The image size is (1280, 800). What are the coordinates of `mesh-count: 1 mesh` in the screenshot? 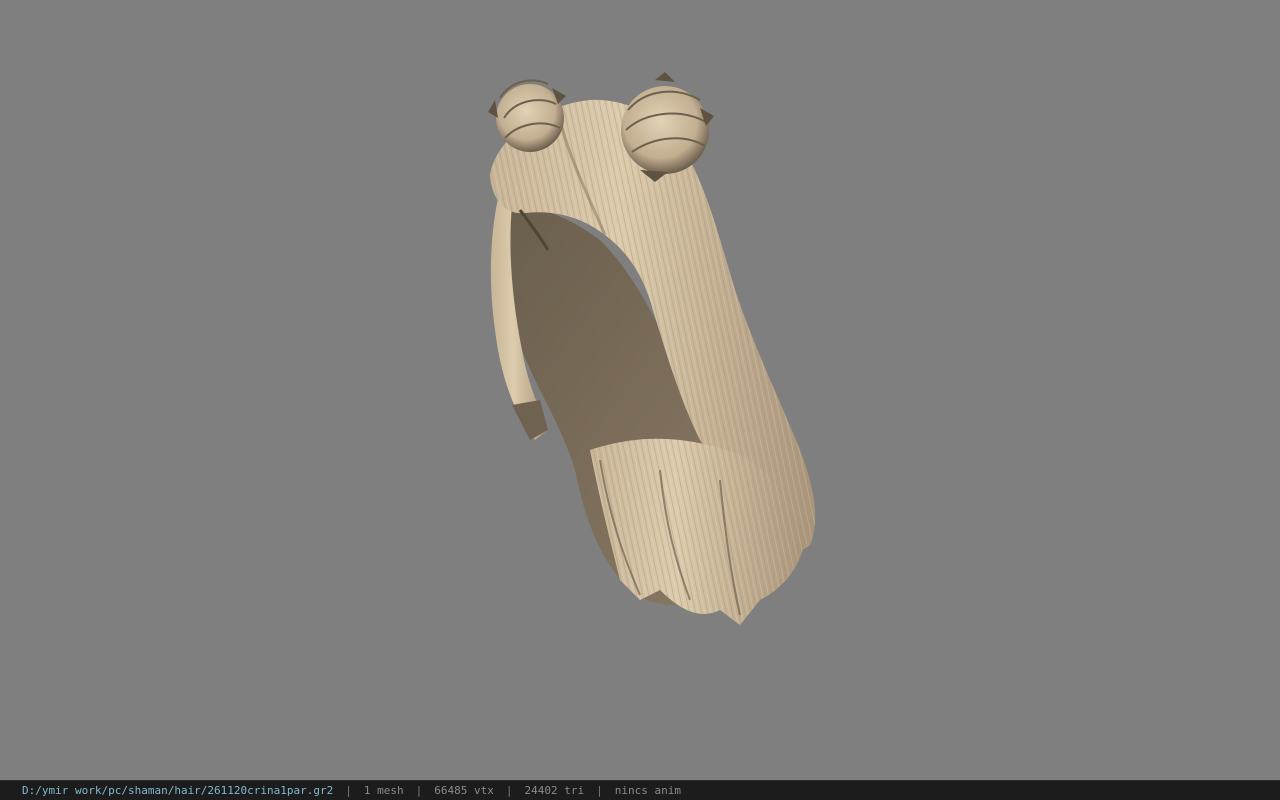 It's located at (383, 790).